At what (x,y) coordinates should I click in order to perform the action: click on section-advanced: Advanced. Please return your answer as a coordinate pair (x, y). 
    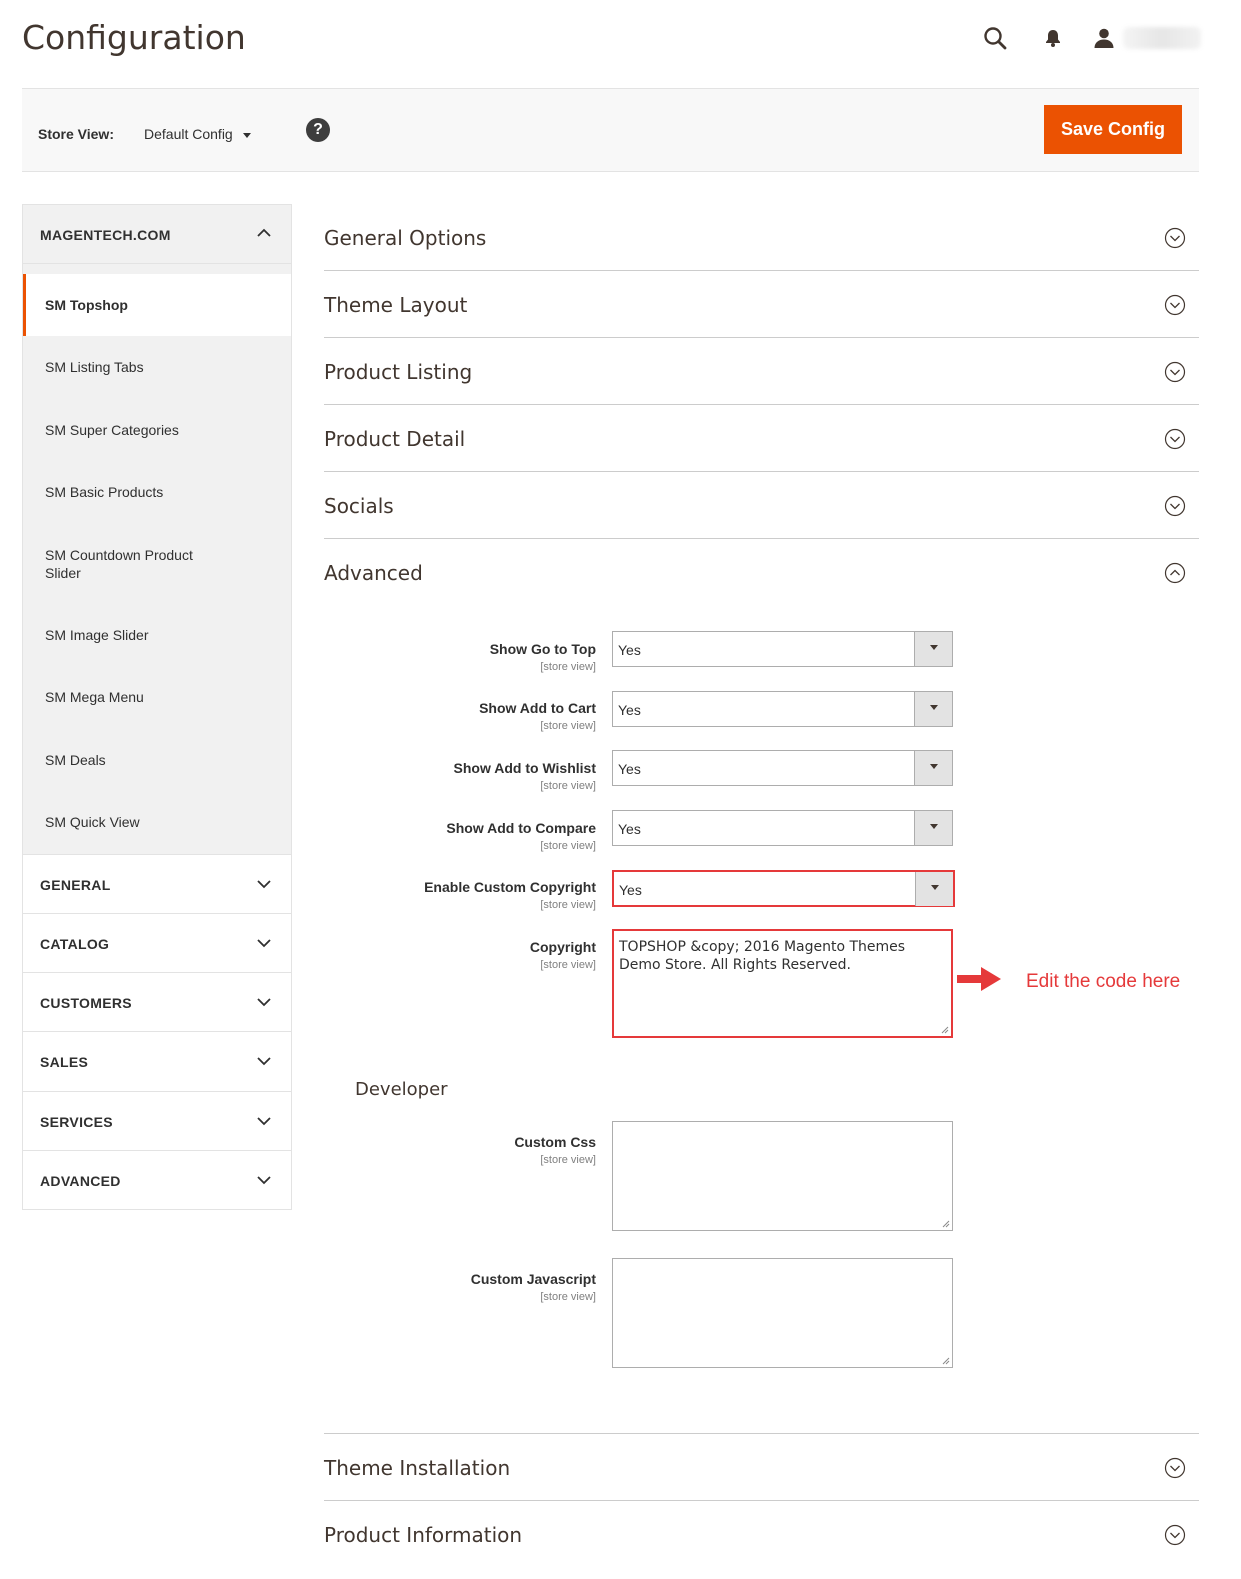
    Looking at the image, I should click on (761, 574).